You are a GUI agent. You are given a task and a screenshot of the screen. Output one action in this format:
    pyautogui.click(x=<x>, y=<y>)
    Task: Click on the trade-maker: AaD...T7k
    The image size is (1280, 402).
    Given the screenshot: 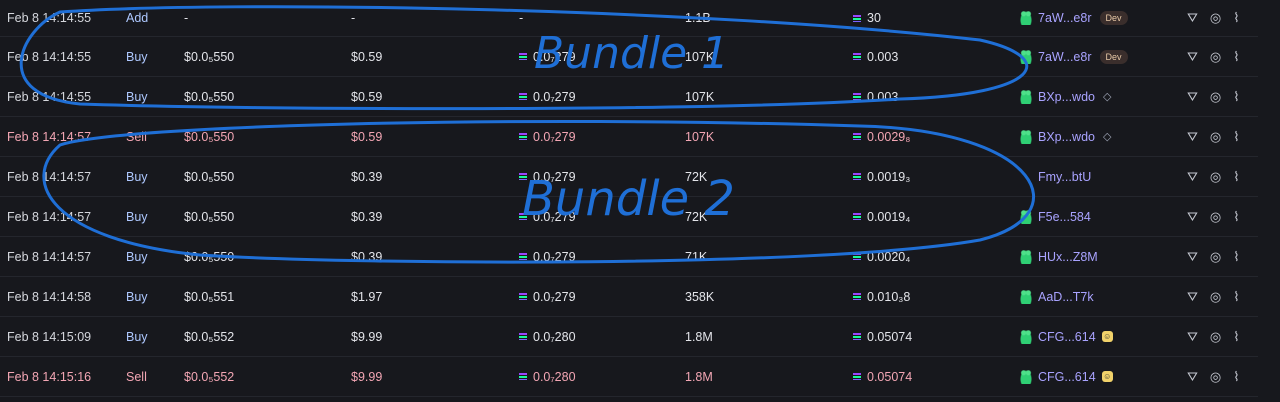 What is the action you would take?
    pyautogui.click(x=1057, y=296)
    